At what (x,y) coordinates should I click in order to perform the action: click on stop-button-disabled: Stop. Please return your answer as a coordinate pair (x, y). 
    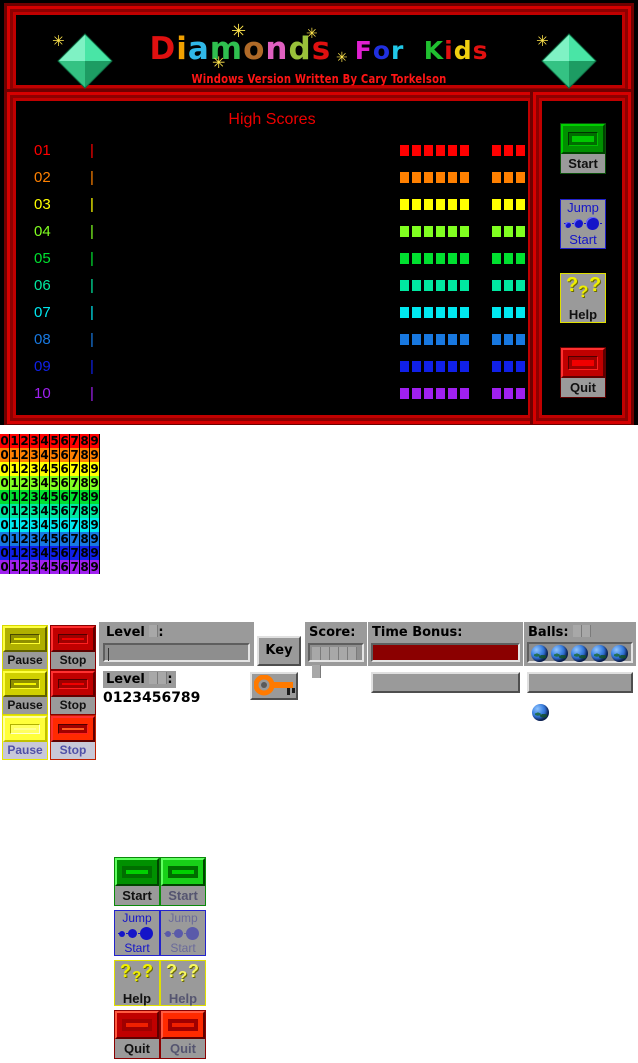
    Looking at the image, I should click on (73, 737).